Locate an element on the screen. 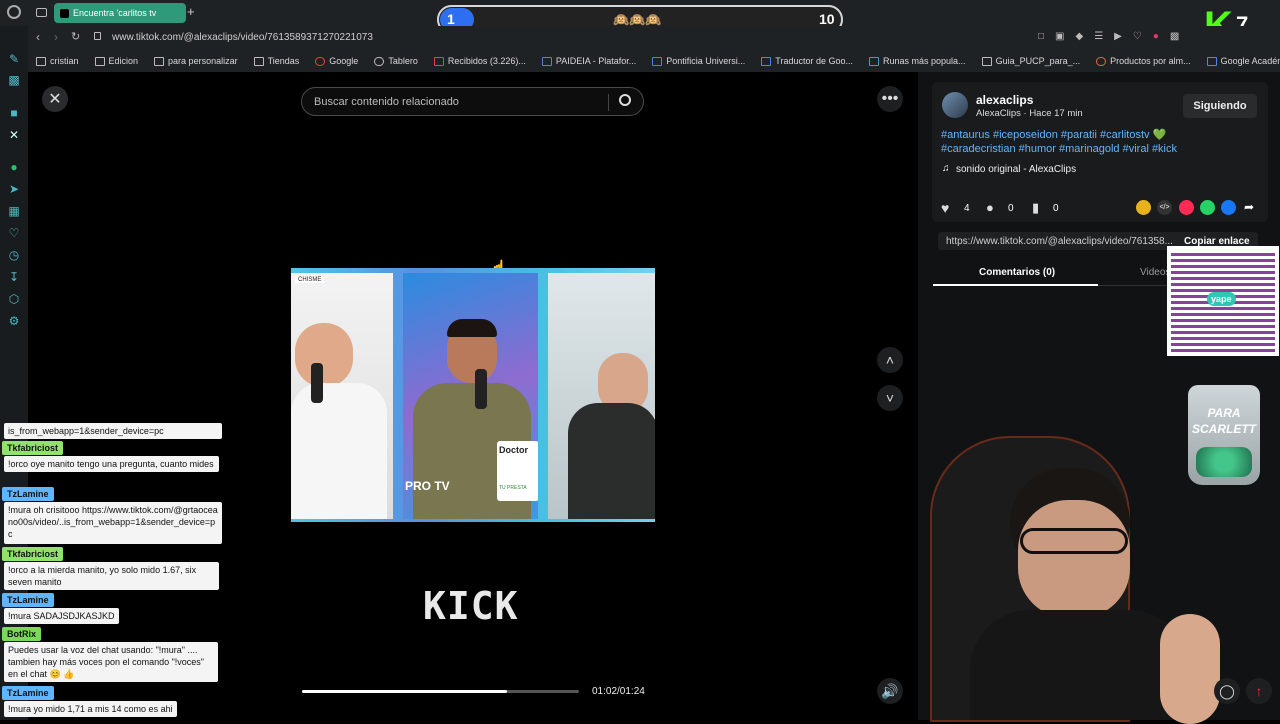 Image resolution: width=1280 pixels, height=724 pixels. share-send-icon is located at coordinates (1186, 207).